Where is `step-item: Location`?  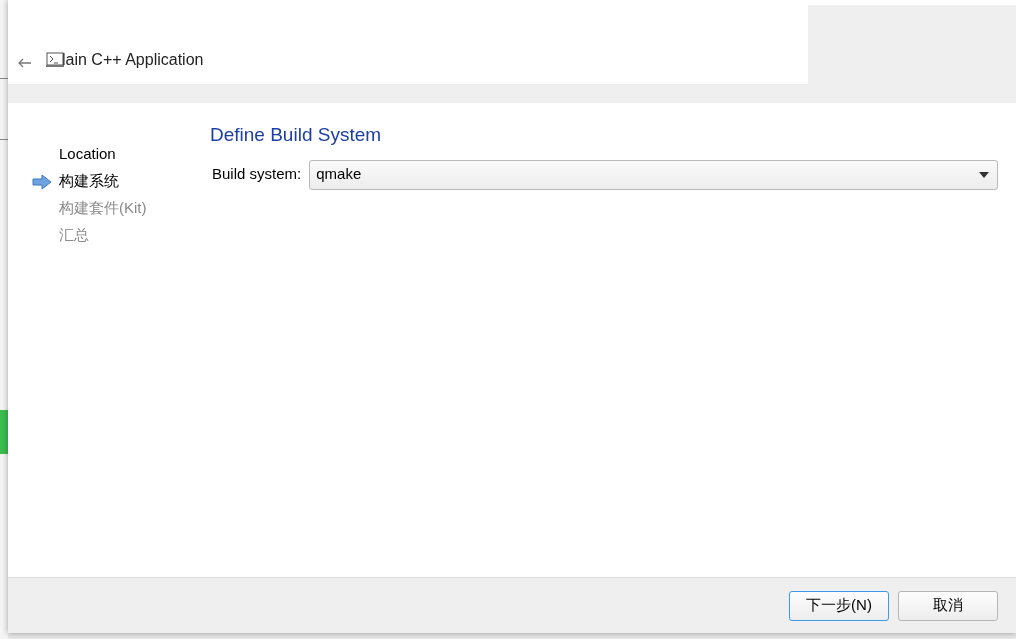 step-item: Location is located at coordinates (87, 154).